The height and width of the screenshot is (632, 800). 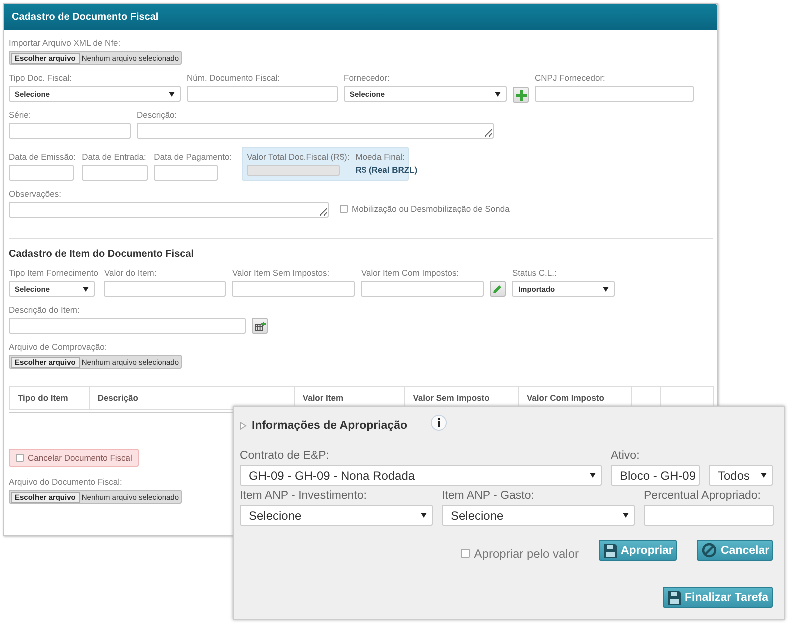 What do you see at coordinates (243, 426) in the screenshot?
I see `expand-toggle` at bounding box center [243, 426].